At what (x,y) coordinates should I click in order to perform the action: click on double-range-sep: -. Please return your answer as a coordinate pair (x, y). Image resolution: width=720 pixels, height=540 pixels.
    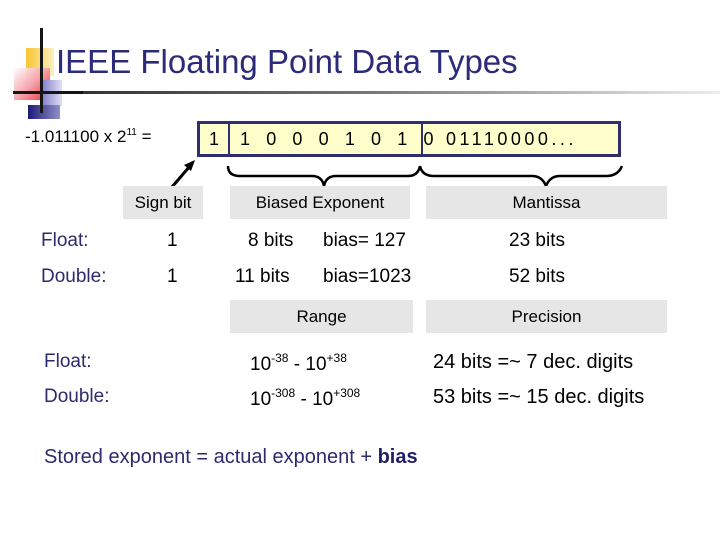
    Looking at the image, I should click on (304, 399).